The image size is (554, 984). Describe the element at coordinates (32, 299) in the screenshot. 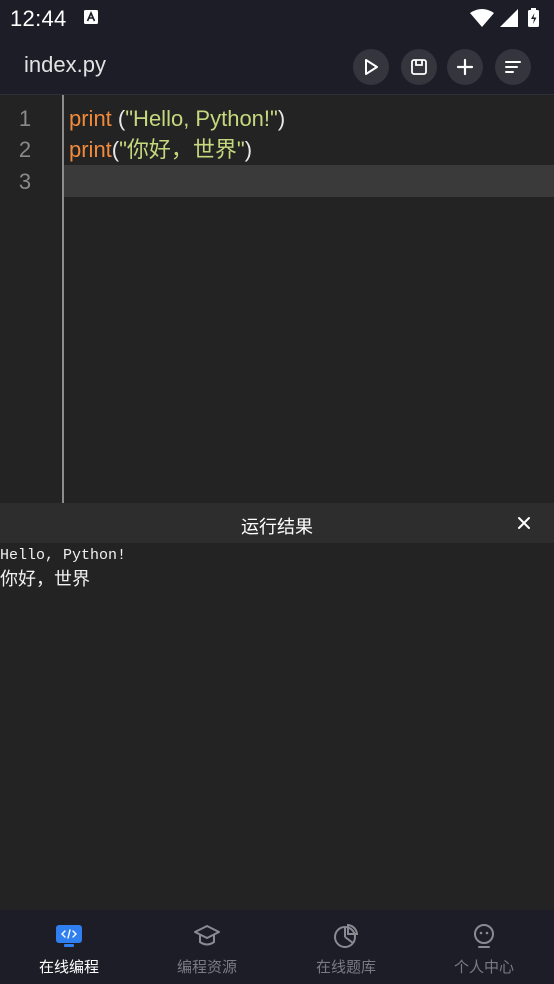

I see `line-number-gutter: 1 2 3` at that location.